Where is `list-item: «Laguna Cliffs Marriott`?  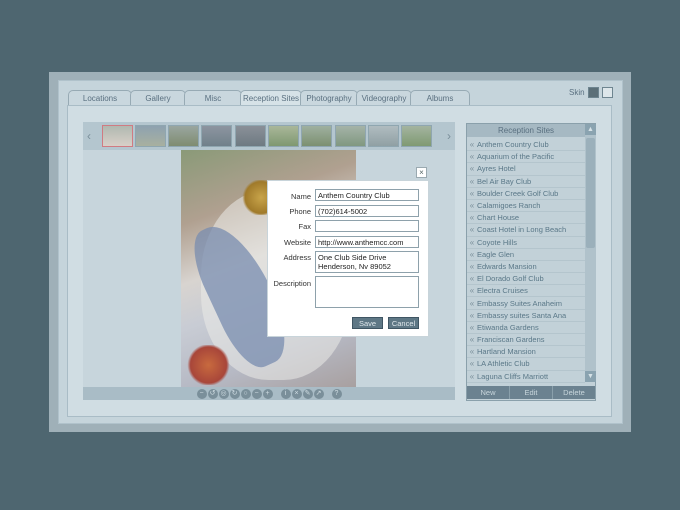 list-item: «Laguna Cliffs Marriott is located at coordinates (526, 377).